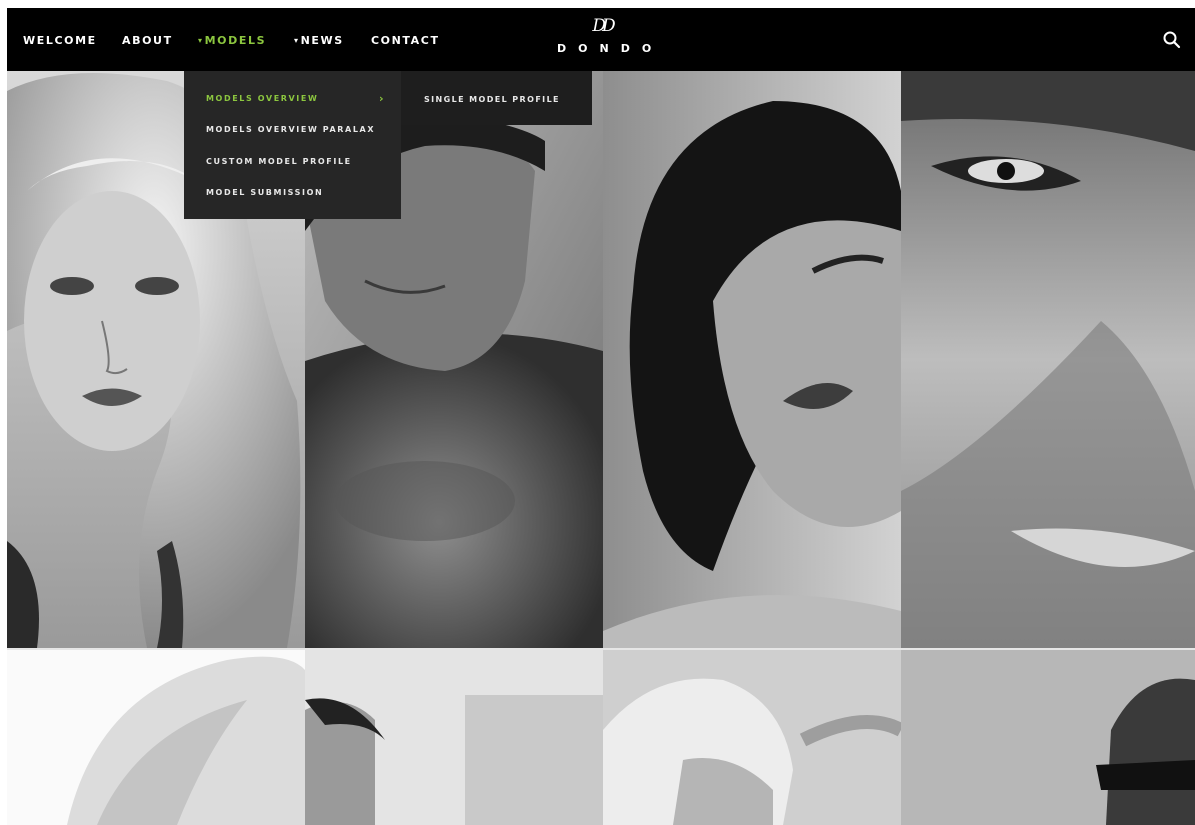 The image size is (1195, 825). What do you see at coordinates (279, 161) in the screenshot?
I see `menu-item-custom-model-profile: CUSTOM MODEL PROFILE` at bounding box center [279, 161].